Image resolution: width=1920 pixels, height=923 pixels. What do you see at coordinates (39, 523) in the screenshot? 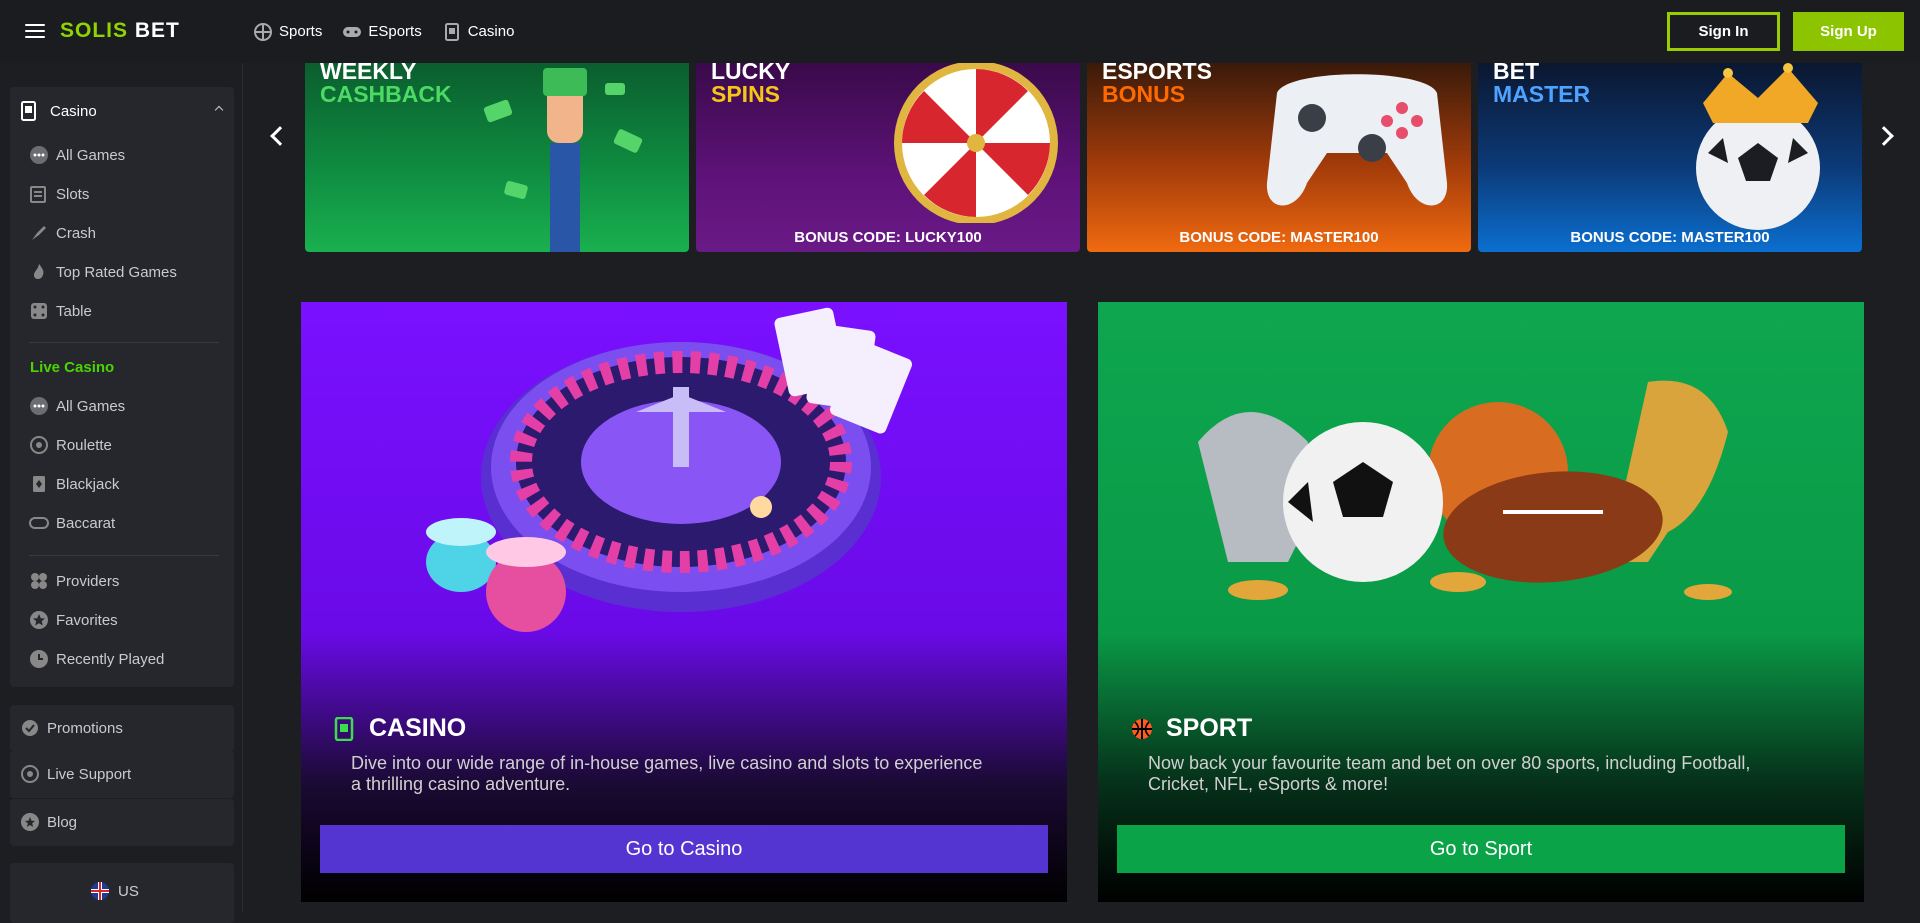
I see `baccarat-icon` at bounding box center [39, 523].